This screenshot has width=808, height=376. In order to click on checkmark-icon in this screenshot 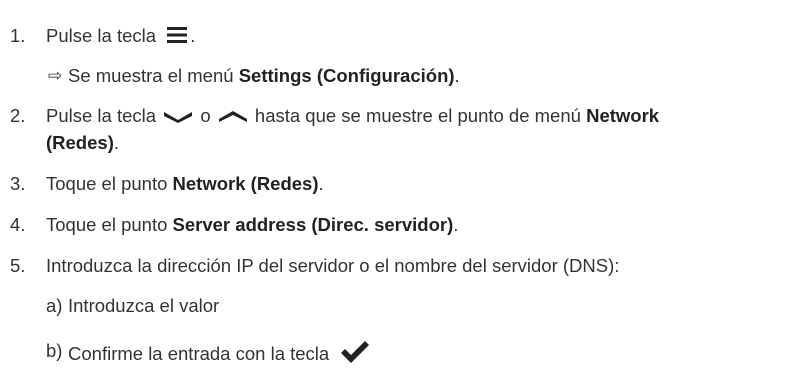, I will do `click(355, 352)`.